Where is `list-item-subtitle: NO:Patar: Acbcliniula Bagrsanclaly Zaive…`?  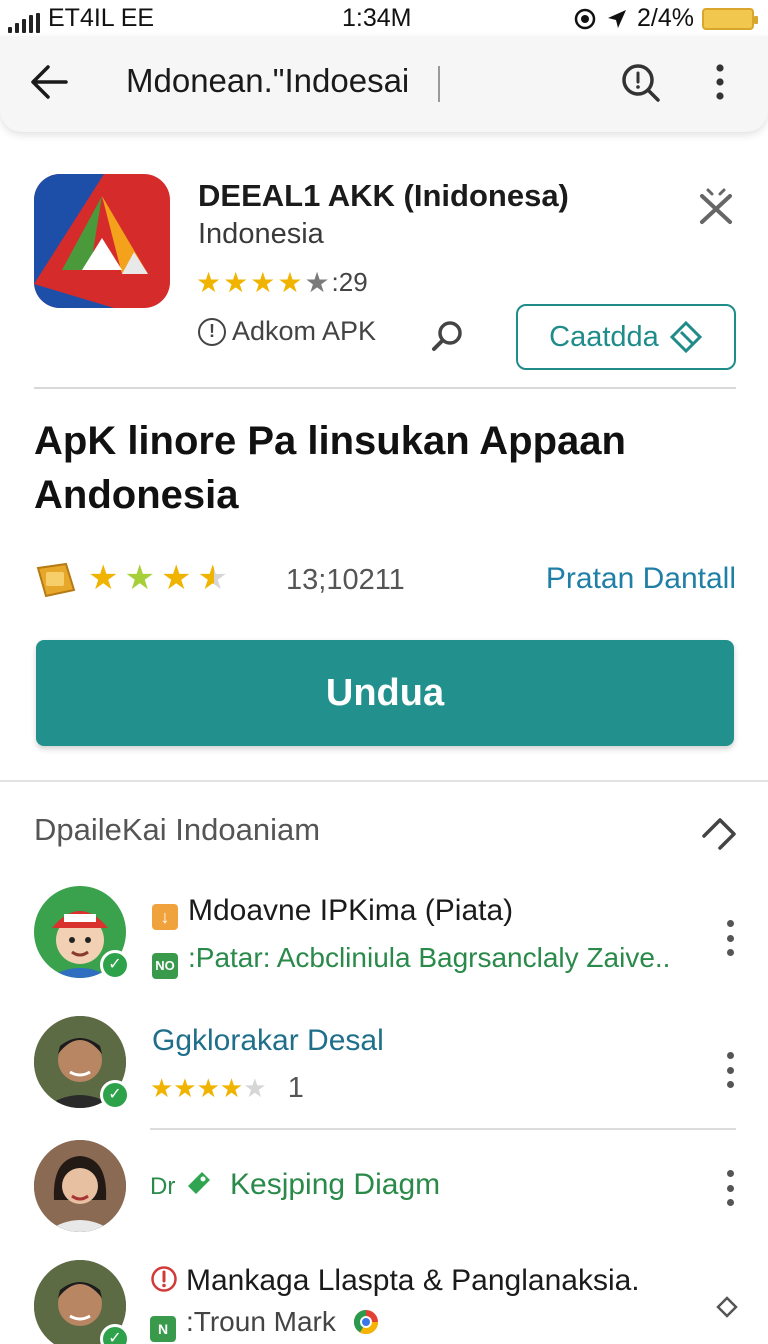
list-item-subtitle: NO:Patar: Acbcliniula Bagrsanclaly Zaive… is located at coordinates (411, 960).